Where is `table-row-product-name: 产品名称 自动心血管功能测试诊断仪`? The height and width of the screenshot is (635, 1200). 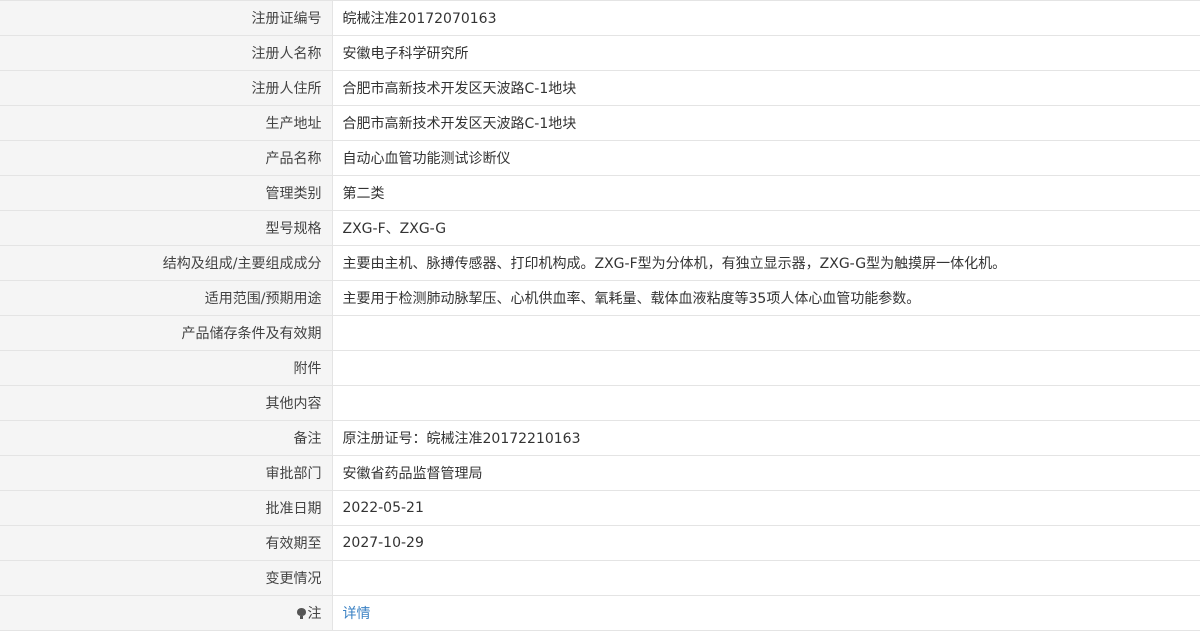
table-row-product-name: 产品名称 自动心血管功能测试诊断仪 is located at coordinates (600, 158).